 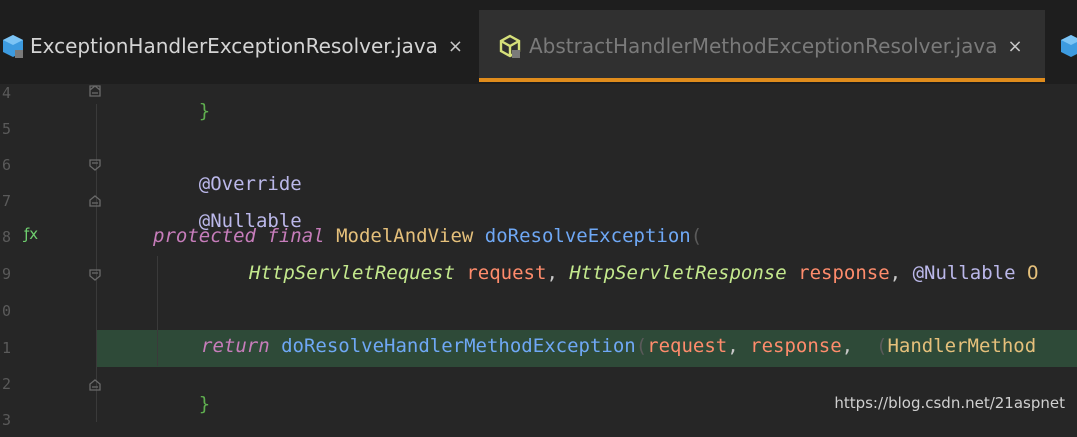 What do you see at coordinates (844, 273) in the screenshot?
I see `param-name: response` at bounding box center [844, 273].